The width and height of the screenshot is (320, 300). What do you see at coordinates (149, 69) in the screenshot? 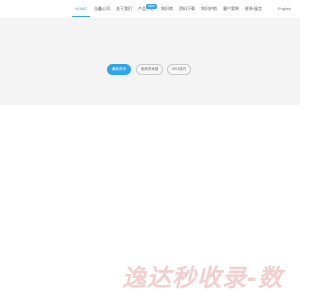
I see `ecommerce-academy-button: 电商学术馆` at bounding box center [149, 69].